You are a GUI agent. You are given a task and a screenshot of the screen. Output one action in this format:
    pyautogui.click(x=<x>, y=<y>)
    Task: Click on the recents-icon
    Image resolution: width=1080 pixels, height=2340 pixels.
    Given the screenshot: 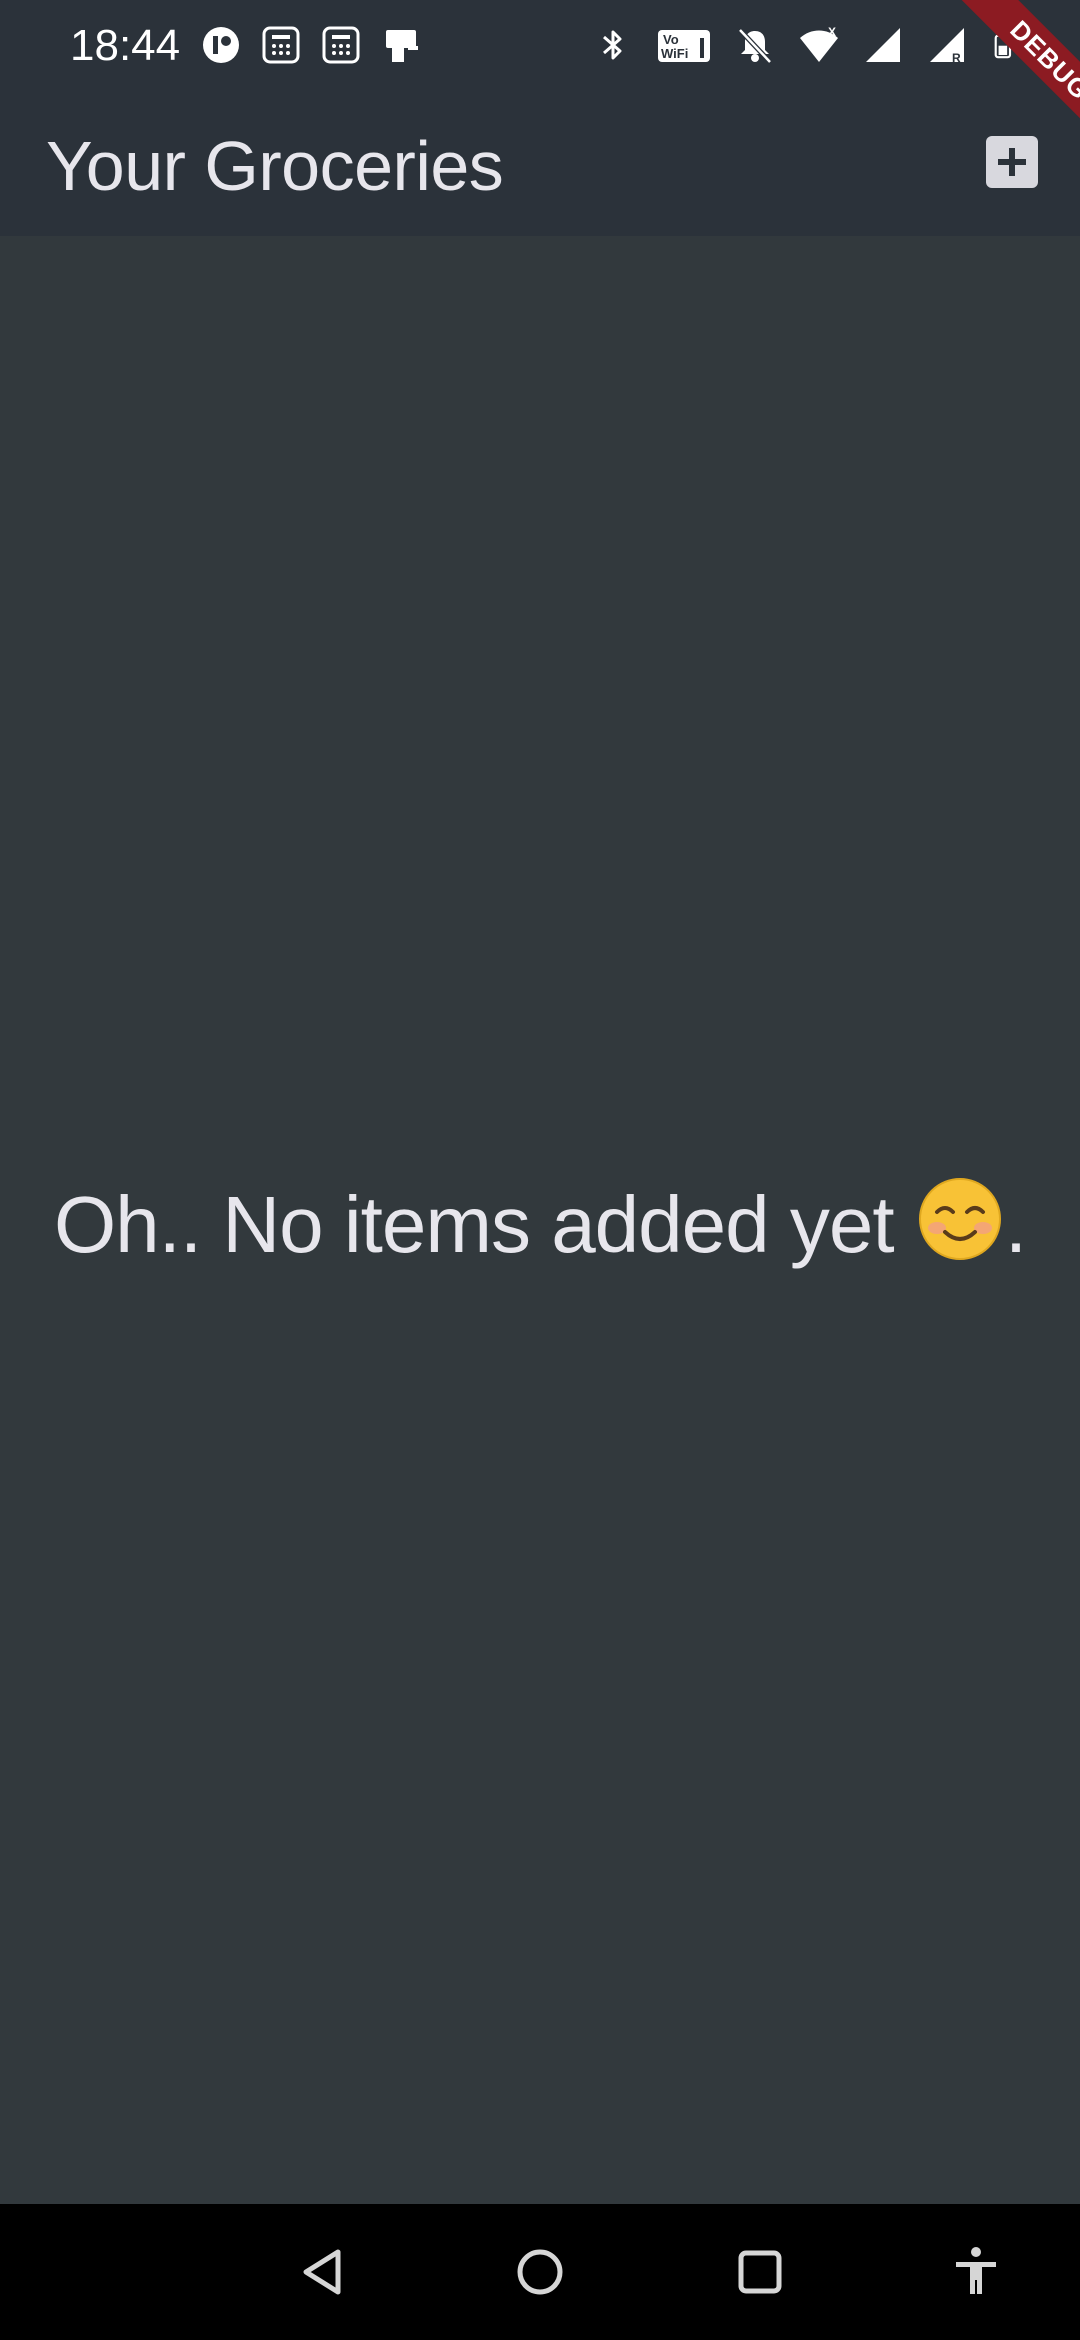 What is the action you would take?
    pyautogui.click(x=760, y=2272)
    